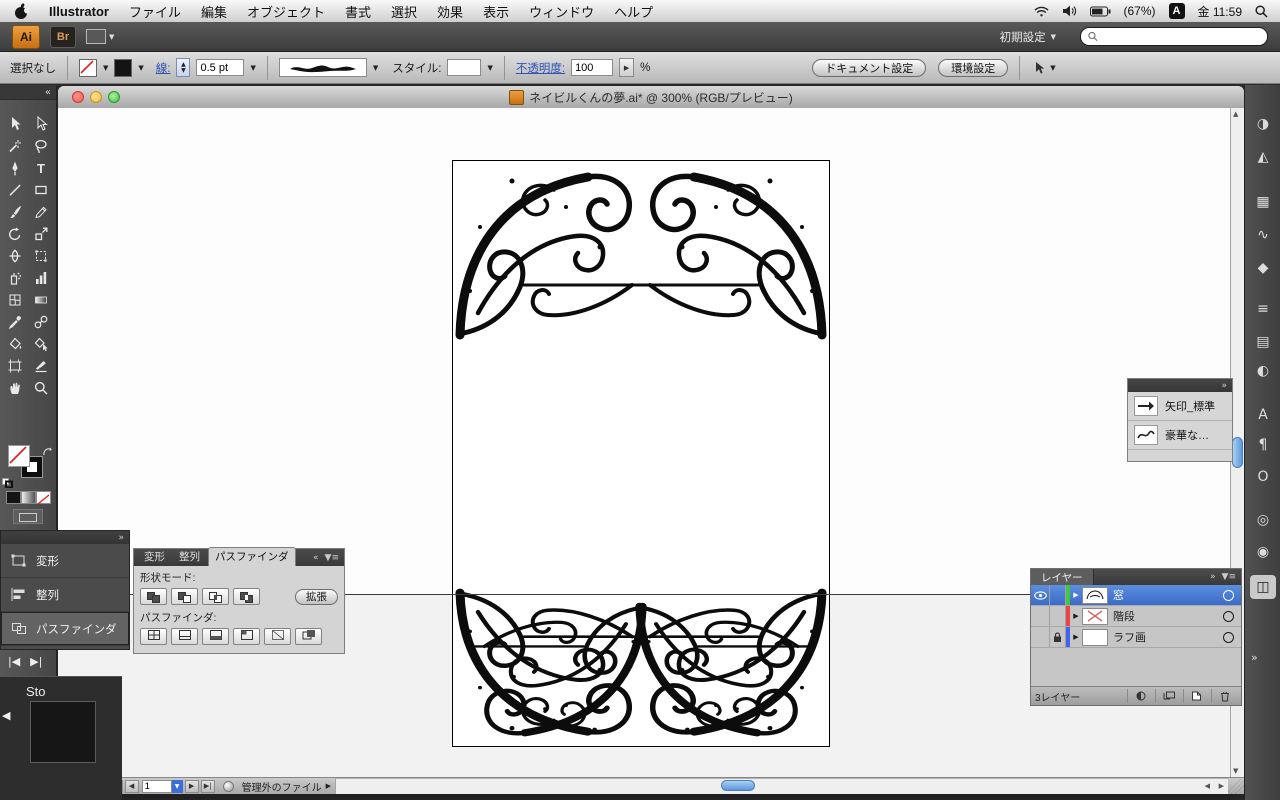 This screenshot has width=1280, height=800. Describe the element at coordinates (41, 234) in the screenshot. I see `scale-tool` at that location.